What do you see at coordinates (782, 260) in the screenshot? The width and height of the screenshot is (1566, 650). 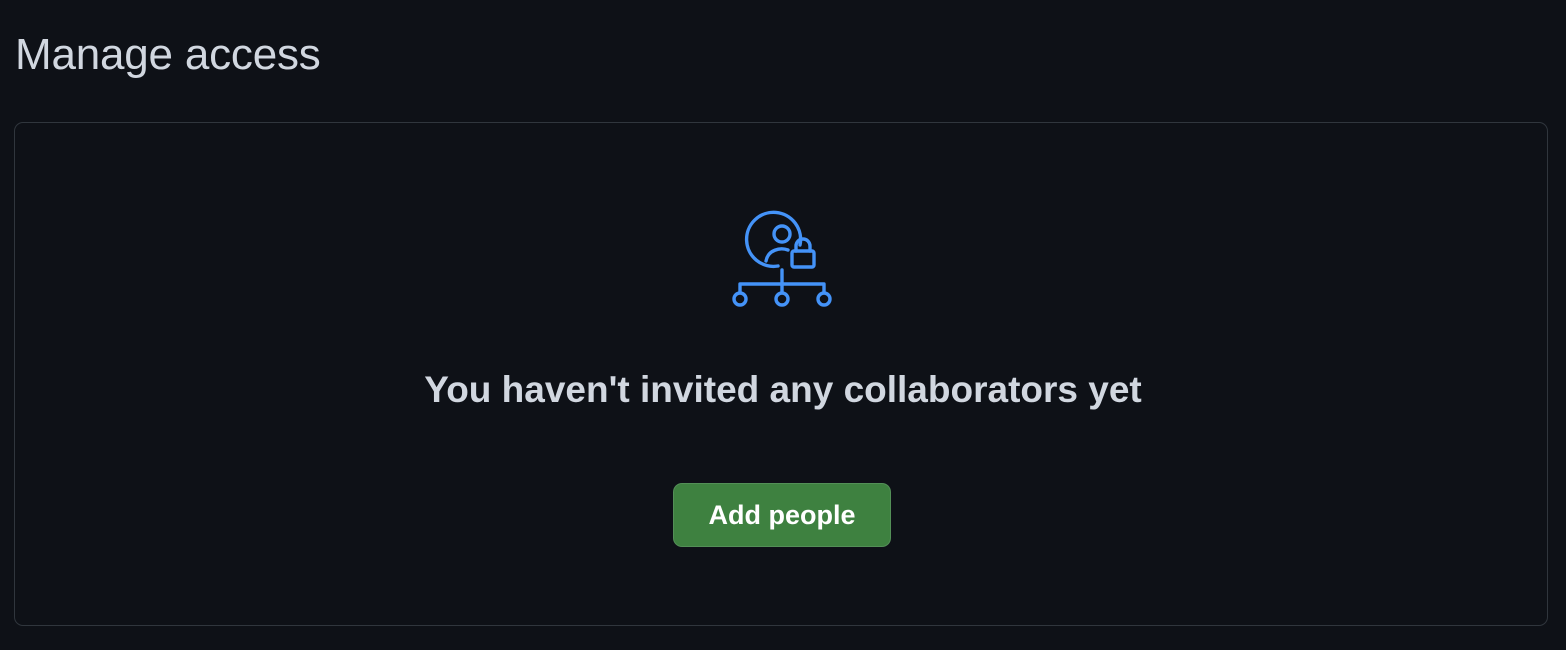 I see `person-lock-network-icon` at bounding box center [782, 260].